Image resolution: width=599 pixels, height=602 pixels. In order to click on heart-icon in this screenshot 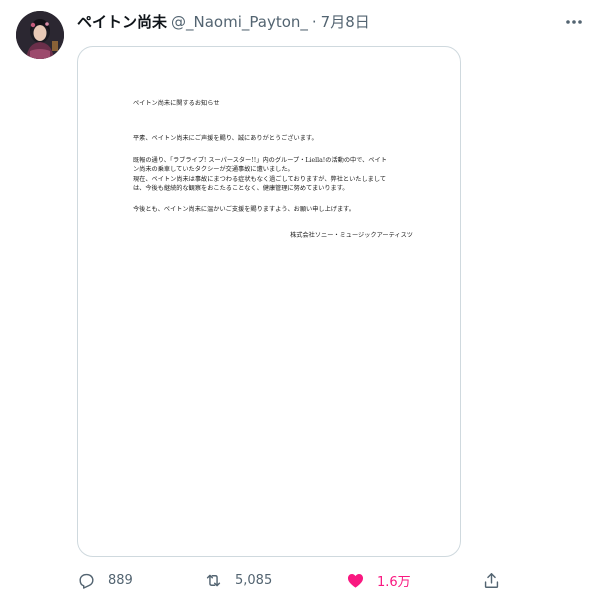, I will do `click(355, 580)`.